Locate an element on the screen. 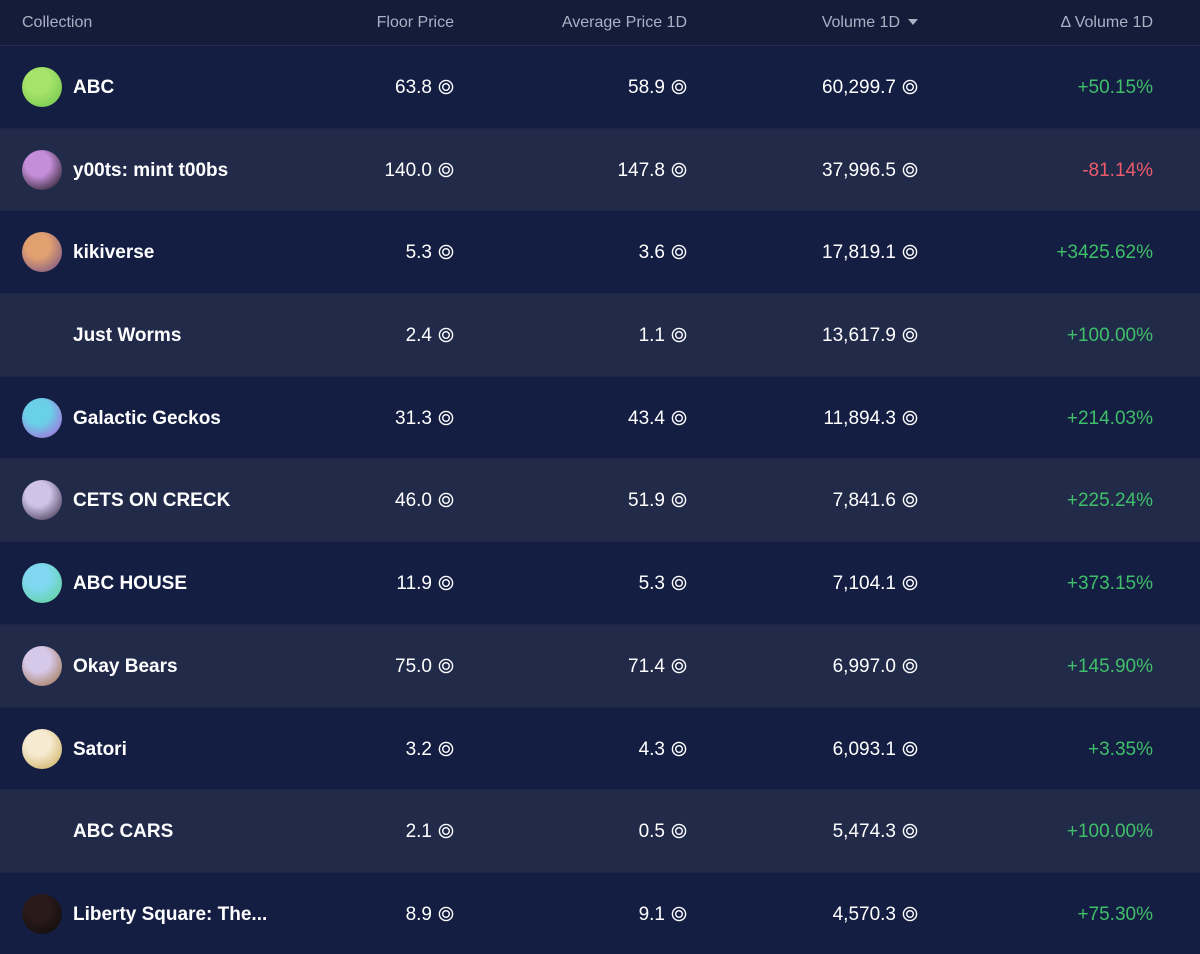 This screenshot has height=954, width=1200. collection-name: CETS ON CRECK is located at coordinates (151, 501).